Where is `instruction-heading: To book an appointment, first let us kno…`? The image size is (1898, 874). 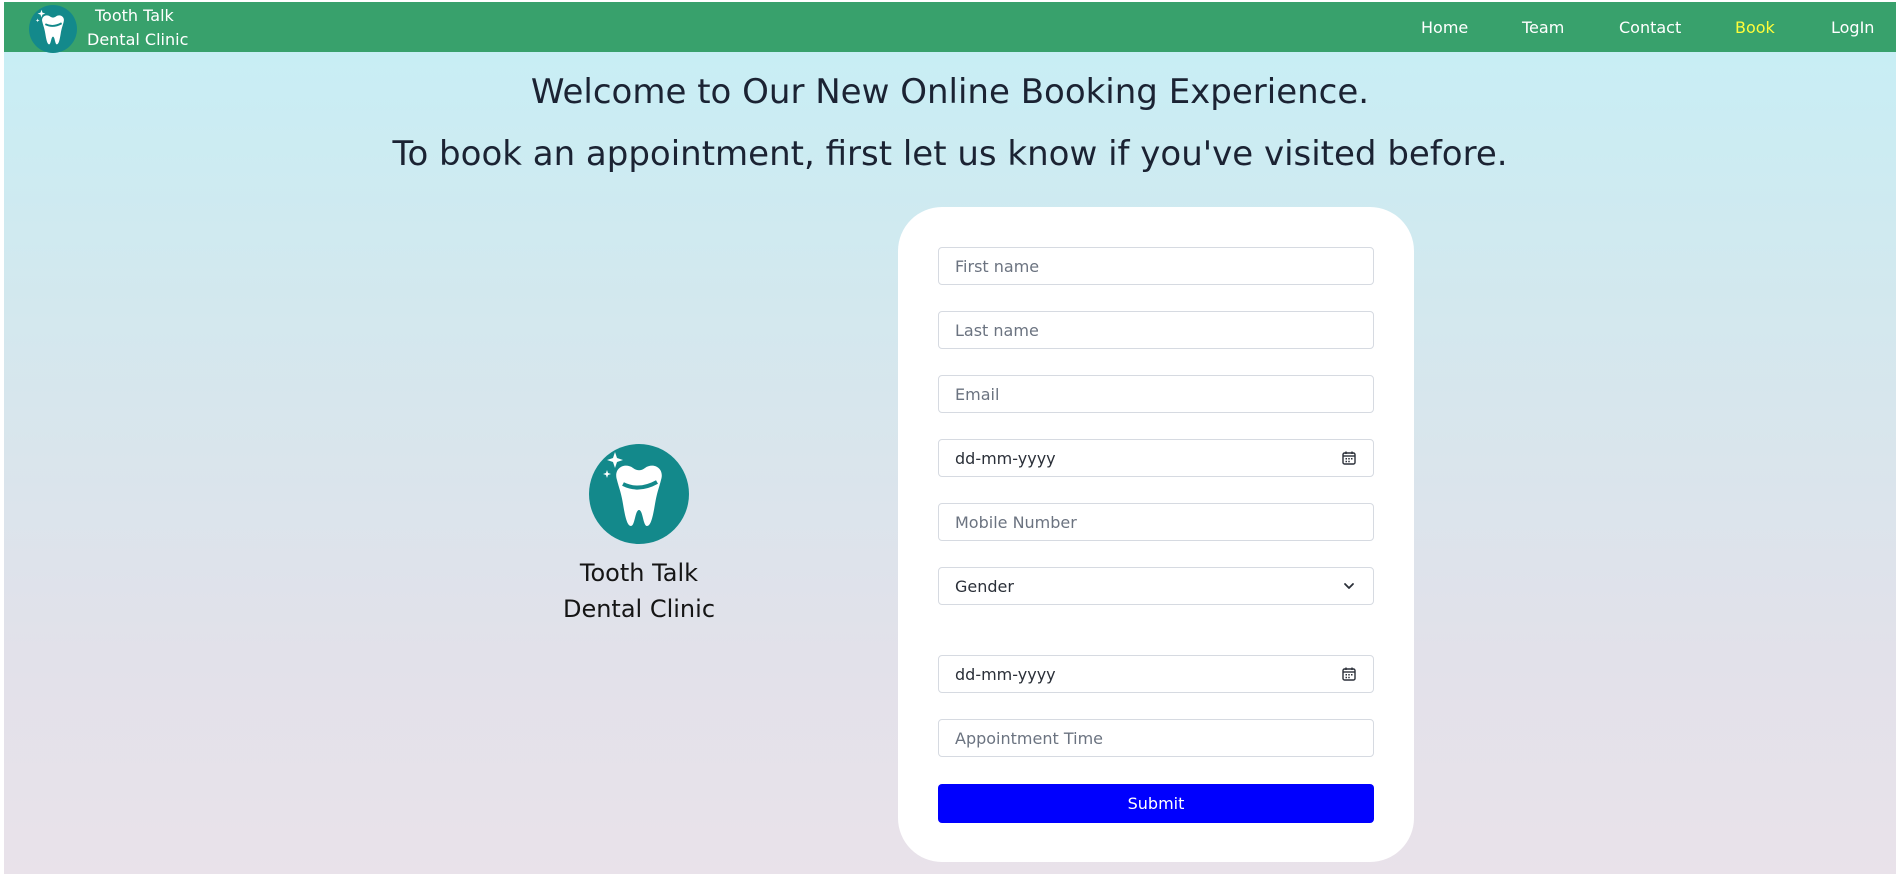 instruction-heading: To book an appointment, first let us kno… is located at coordinates (950, 154).